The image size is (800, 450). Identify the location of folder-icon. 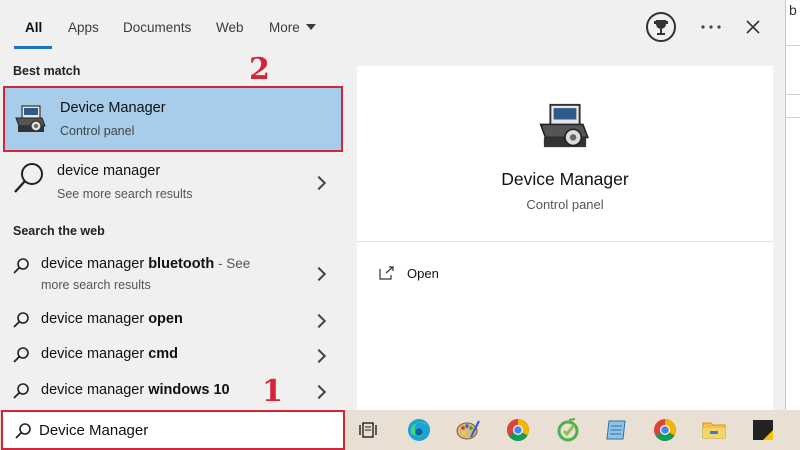
(714, 430).